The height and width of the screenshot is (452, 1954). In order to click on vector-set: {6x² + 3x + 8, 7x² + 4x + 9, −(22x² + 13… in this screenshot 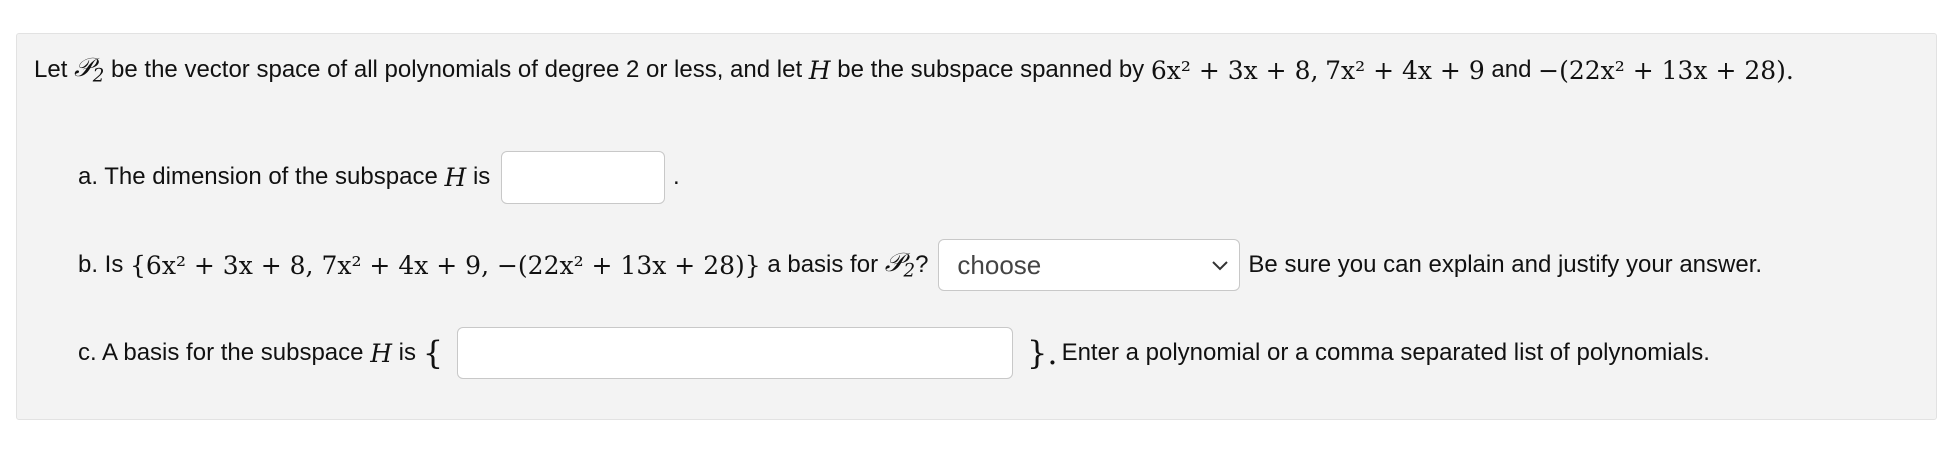, I will do `click(445, 265)`.